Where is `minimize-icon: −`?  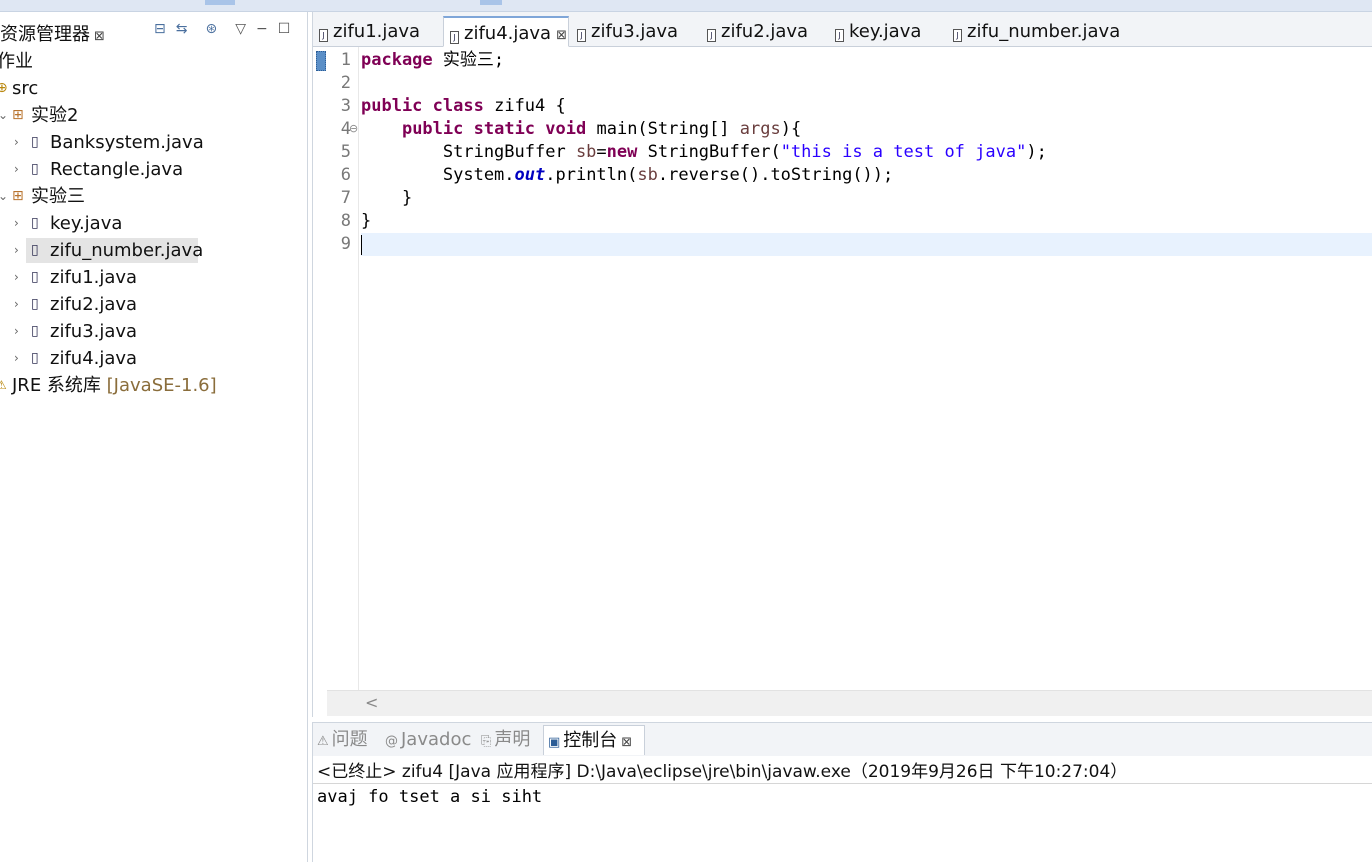
minimize-icon: − is located at coordinates (262, 29).